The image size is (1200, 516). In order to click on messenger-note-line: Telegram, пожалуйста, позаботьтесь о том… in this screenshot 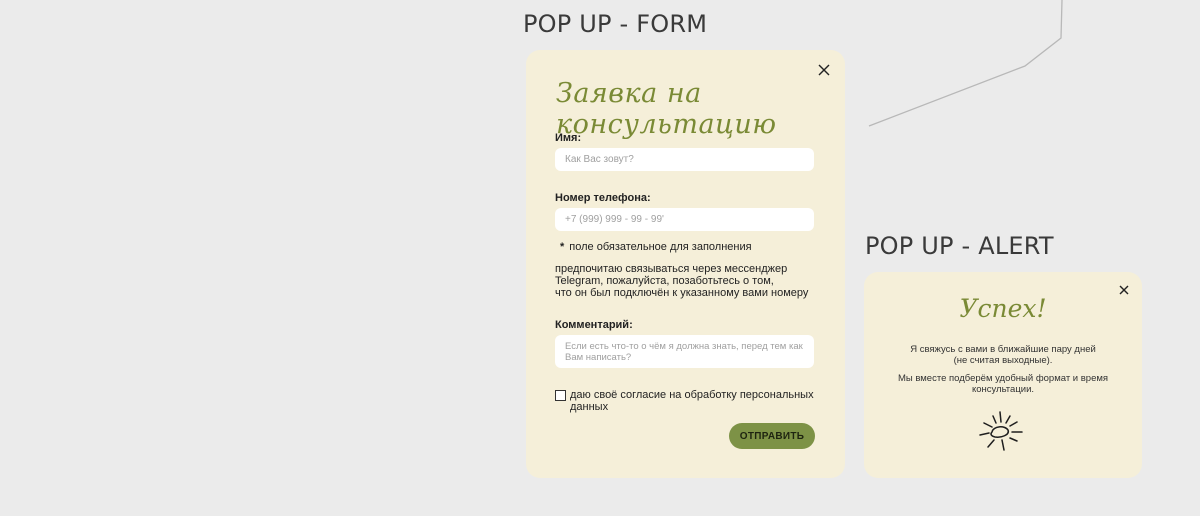, I will do `click(664, 281)`.